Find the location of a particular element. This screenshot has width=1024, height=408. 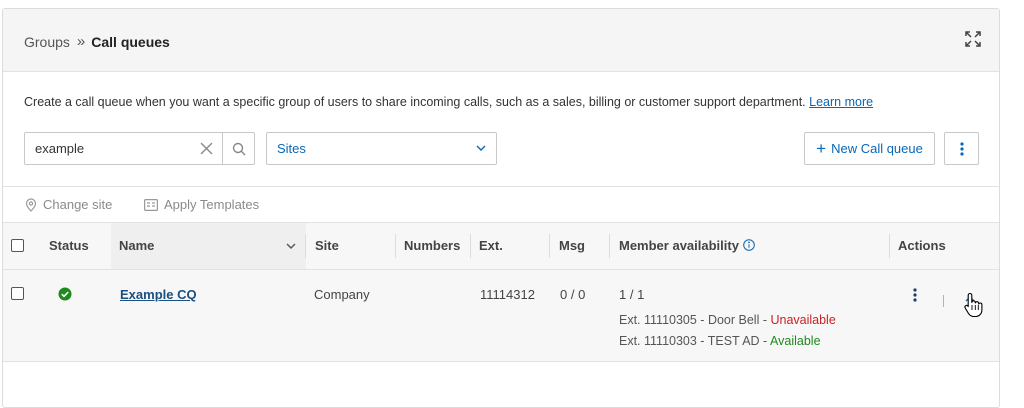

search-button is located at coordinates (238, 148).